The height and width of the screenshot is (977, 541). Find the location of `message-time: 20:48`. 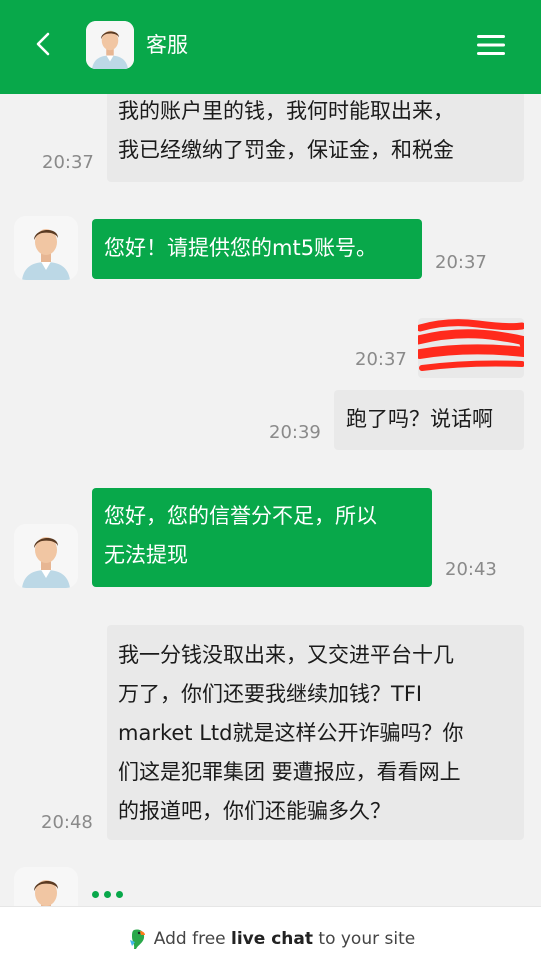

message-time: 20:48 is located at coordinates (67, 822).